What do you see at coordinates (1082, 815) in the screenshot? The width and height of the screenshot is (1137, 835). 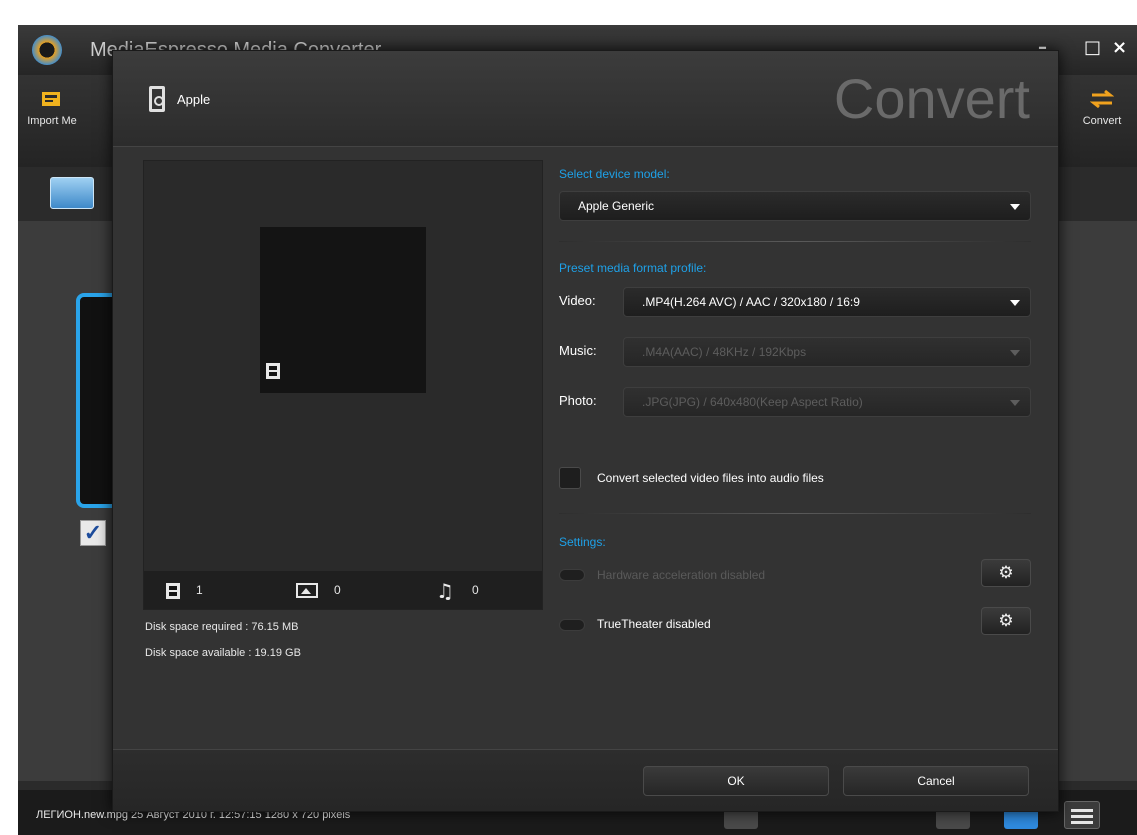 I see `list-view-icon` at bounding box center [1082, 815].